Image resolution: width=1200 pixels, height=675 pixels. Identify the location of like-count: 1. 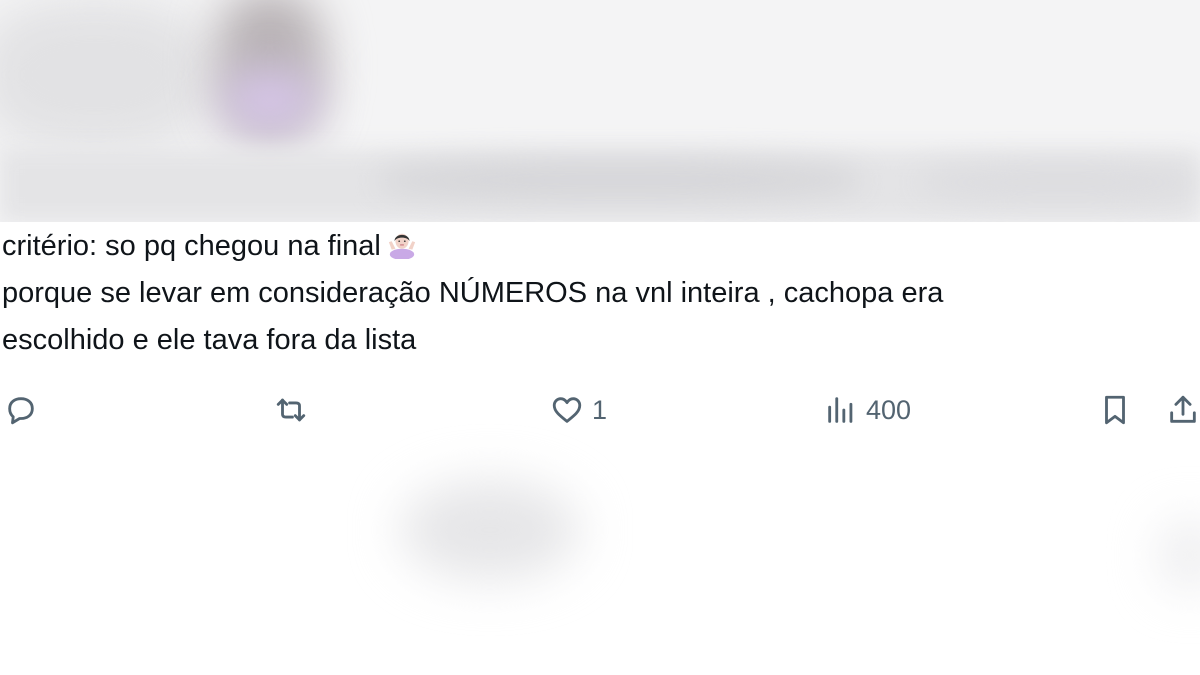
(600, 409).